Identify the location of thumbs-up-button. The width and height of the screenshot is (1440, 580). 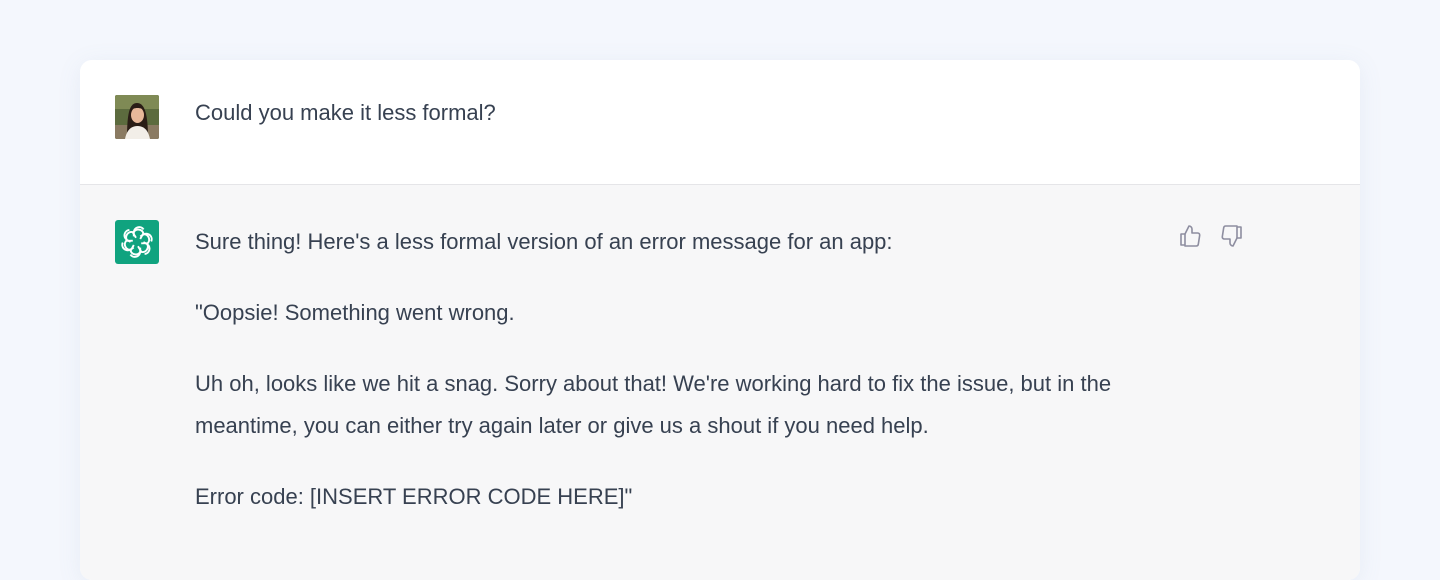
(1190, 236).